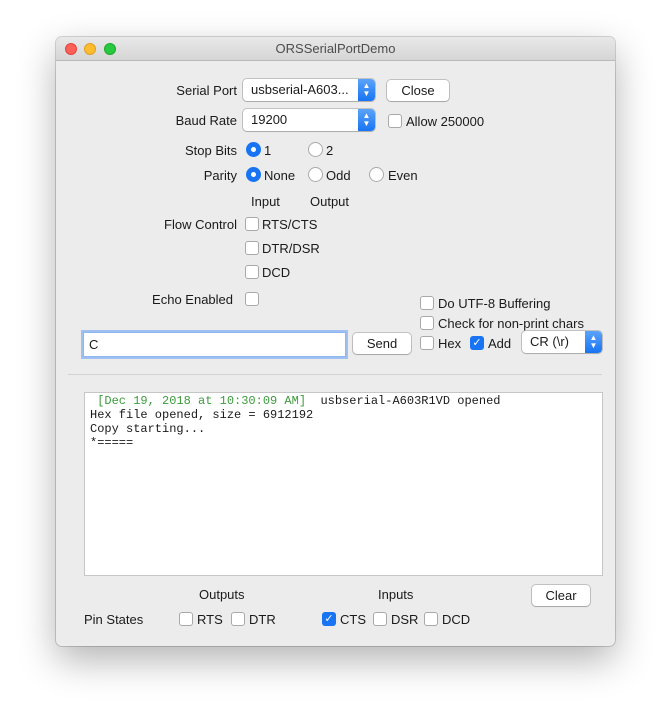 Image resolution: width=671 pixels, height=721 pixels. Describe the element at coordinates (112, 443) in the screenshot. I see `console-text: *=====` at that location.